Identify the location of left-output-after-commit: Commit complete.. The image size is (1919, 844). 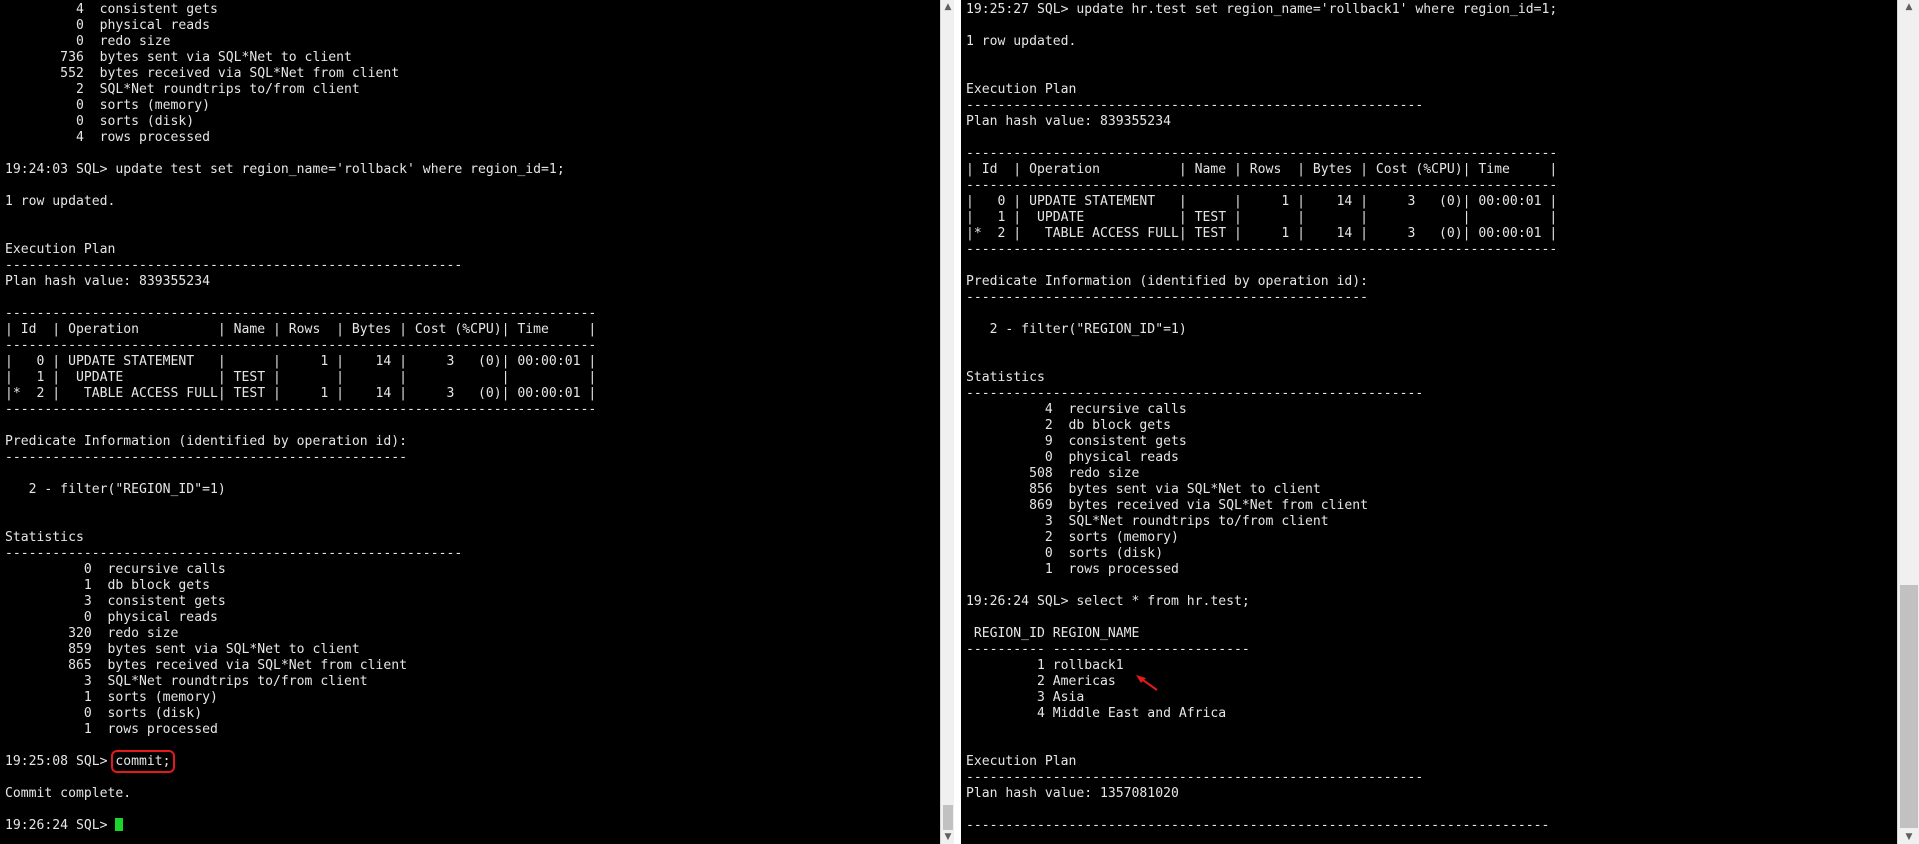
(68, 793).